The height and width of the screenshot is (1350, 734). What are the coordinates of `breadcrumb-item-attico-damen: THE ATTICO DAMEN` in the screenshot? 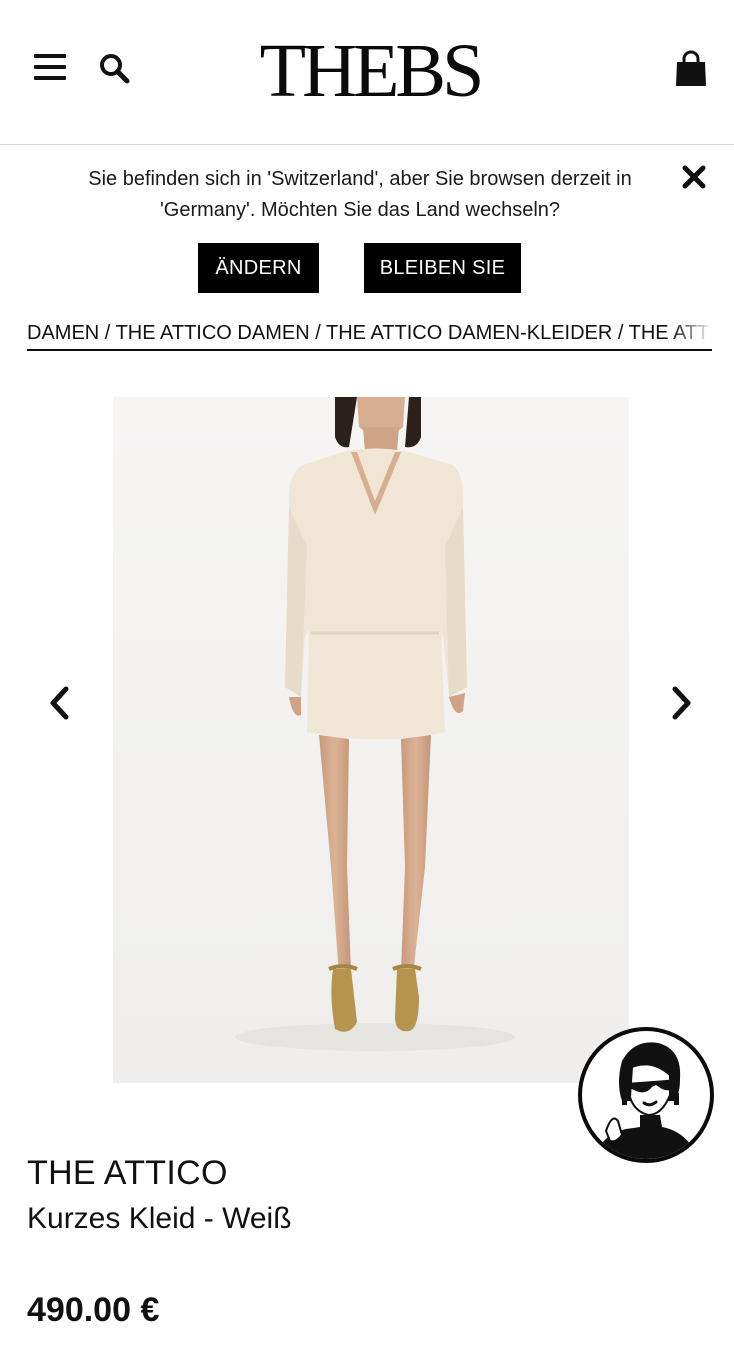 It's located at (213, 333).